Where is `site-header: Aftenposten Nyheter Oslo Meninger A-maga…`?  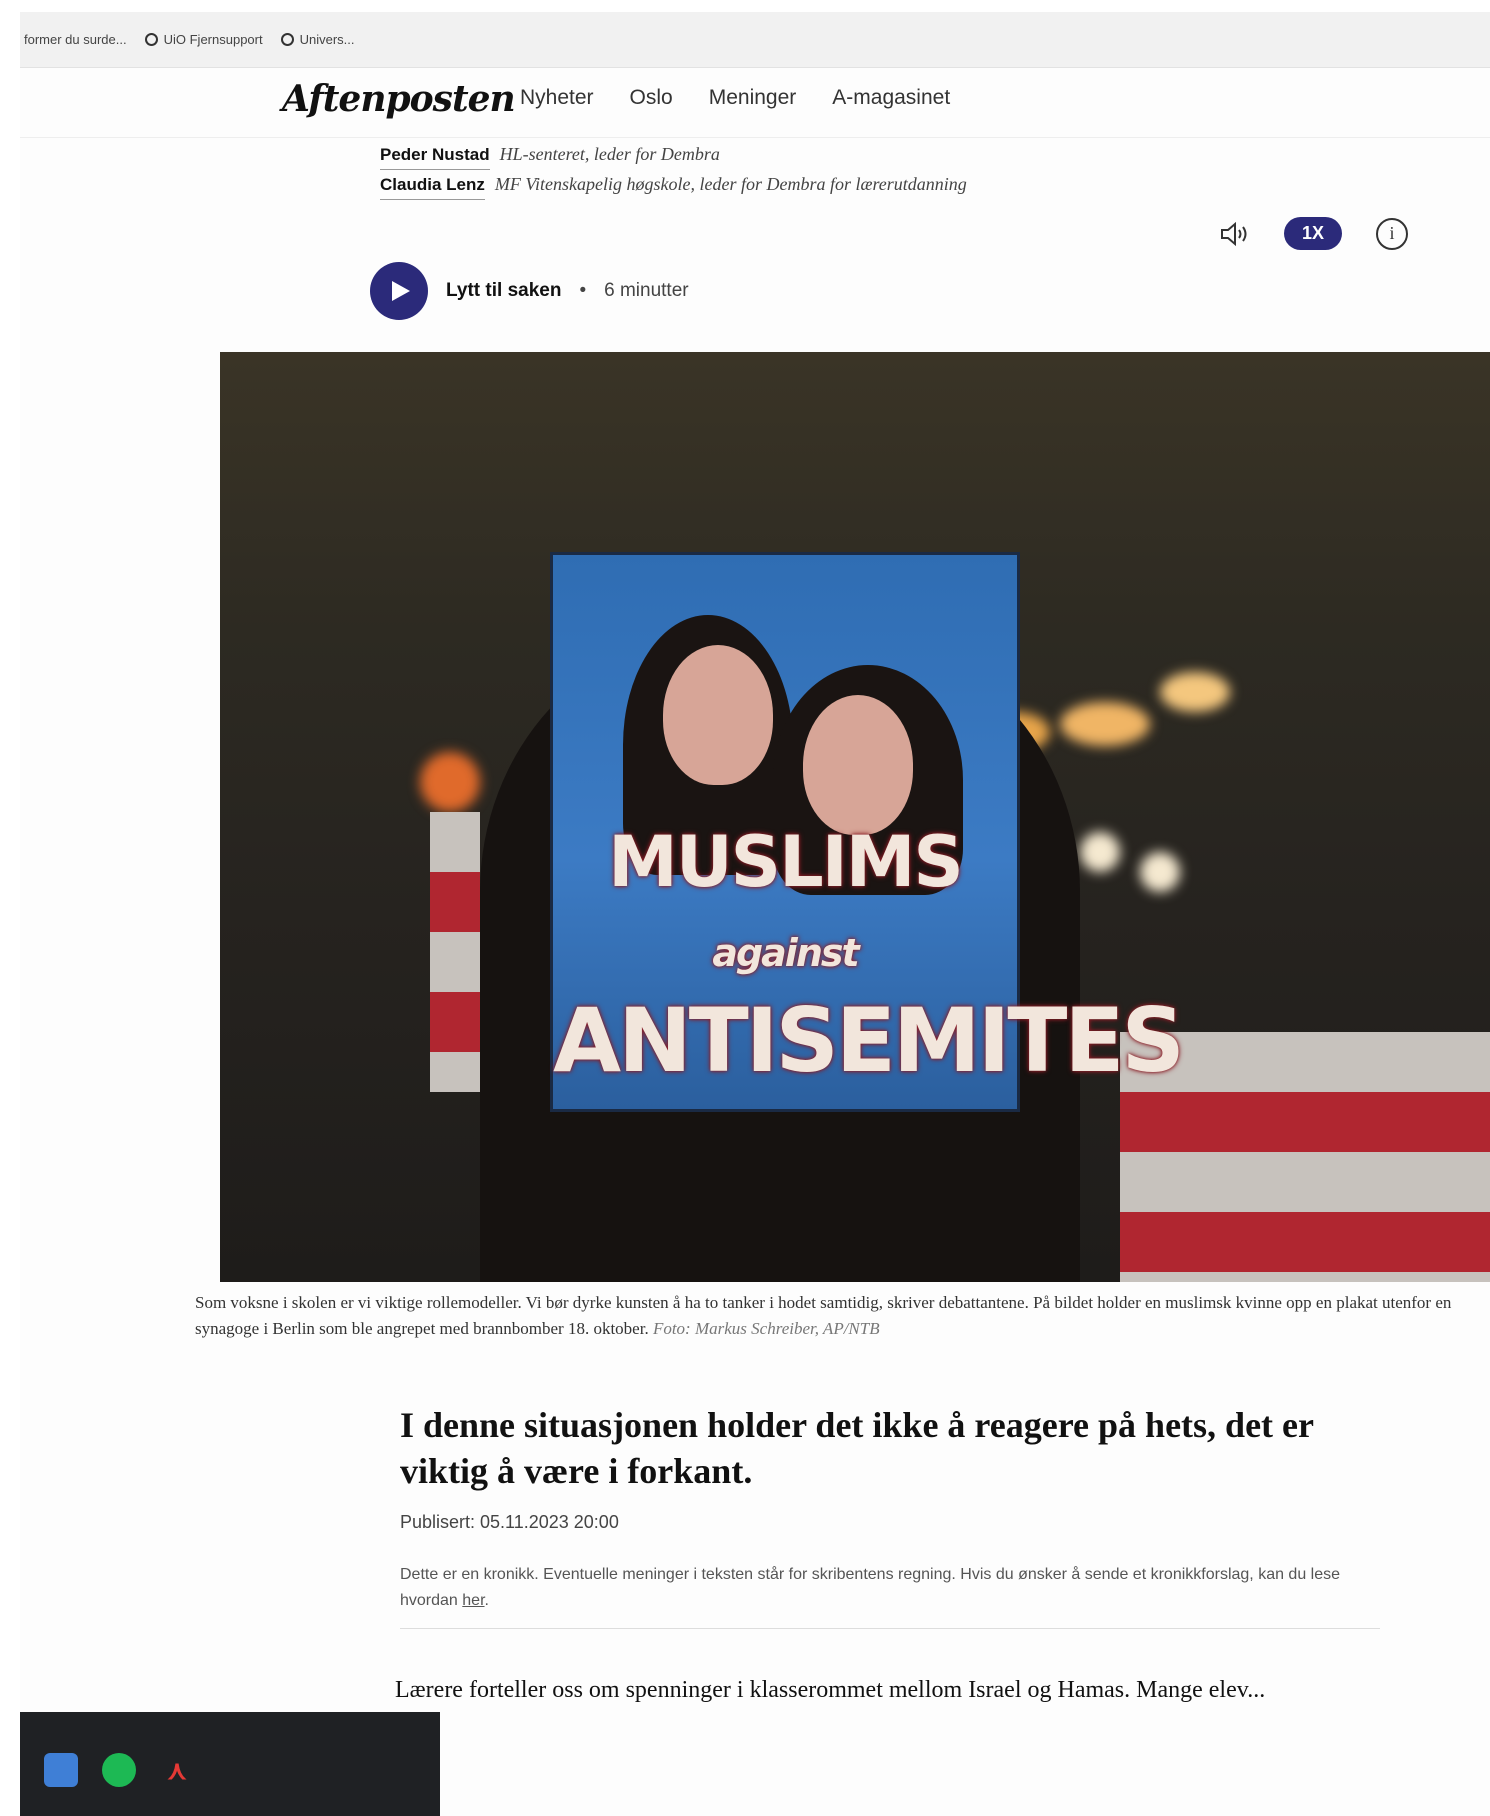
site-header: Aftenposten Nyheter Oslo Meninger A-maga… is located at coordinates (755, 103).